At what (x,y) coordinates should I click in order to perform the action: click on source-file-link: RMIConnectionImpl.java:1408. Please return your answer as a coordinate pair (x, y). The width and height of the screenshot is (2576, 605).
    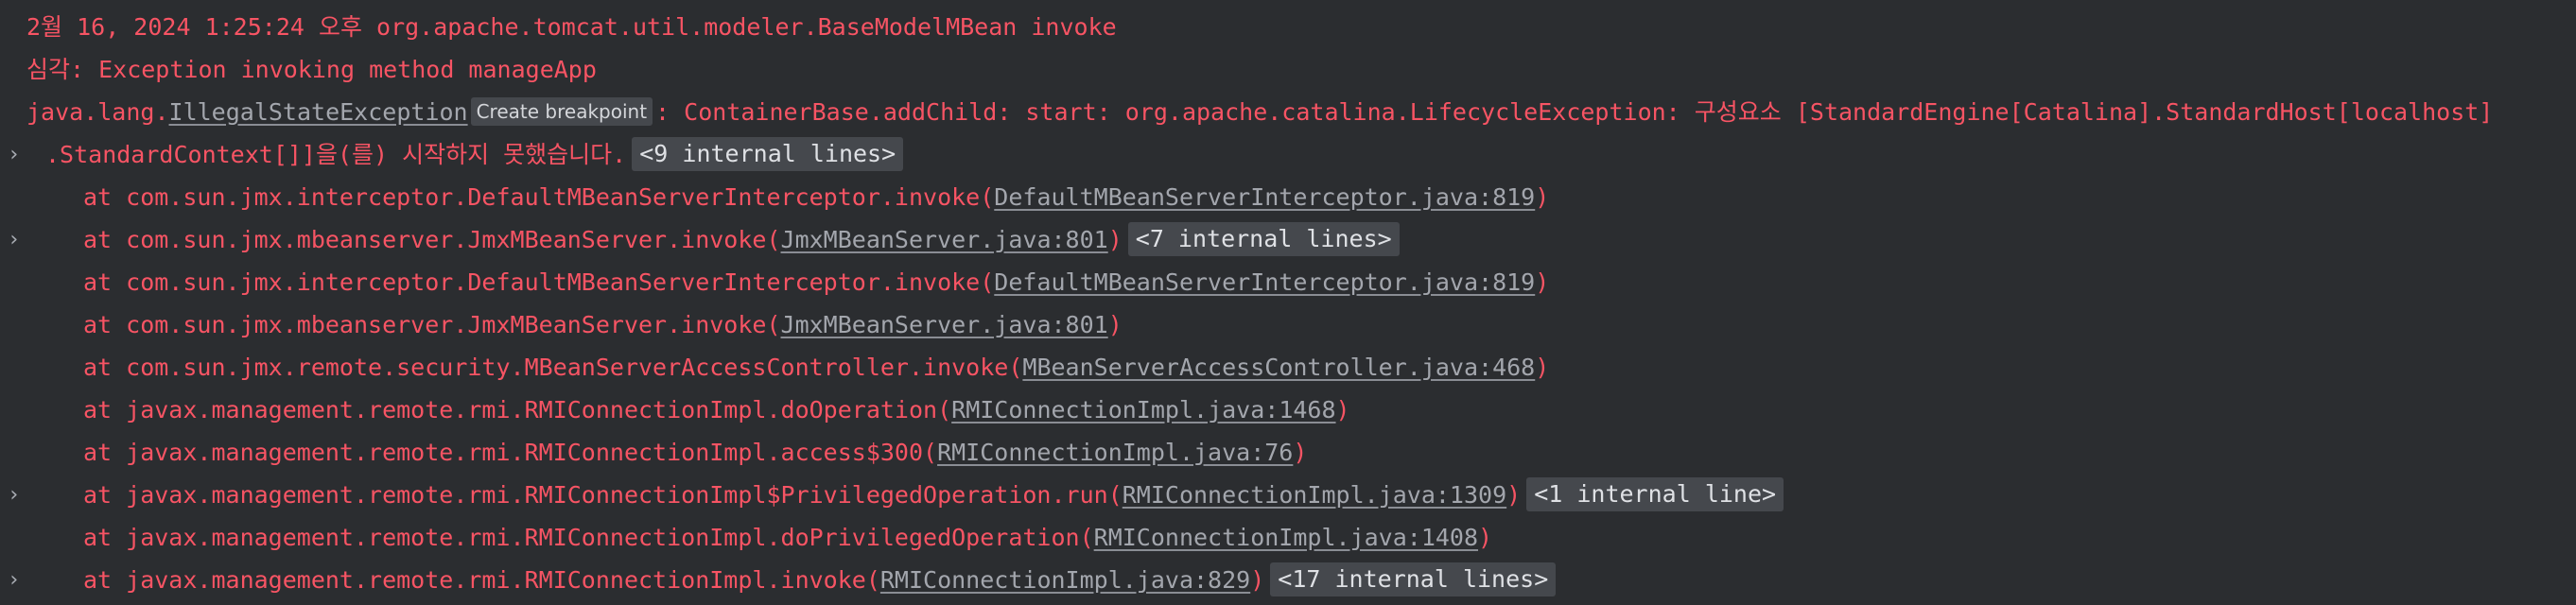
    Looking at the image, I should click on (1286, 537).